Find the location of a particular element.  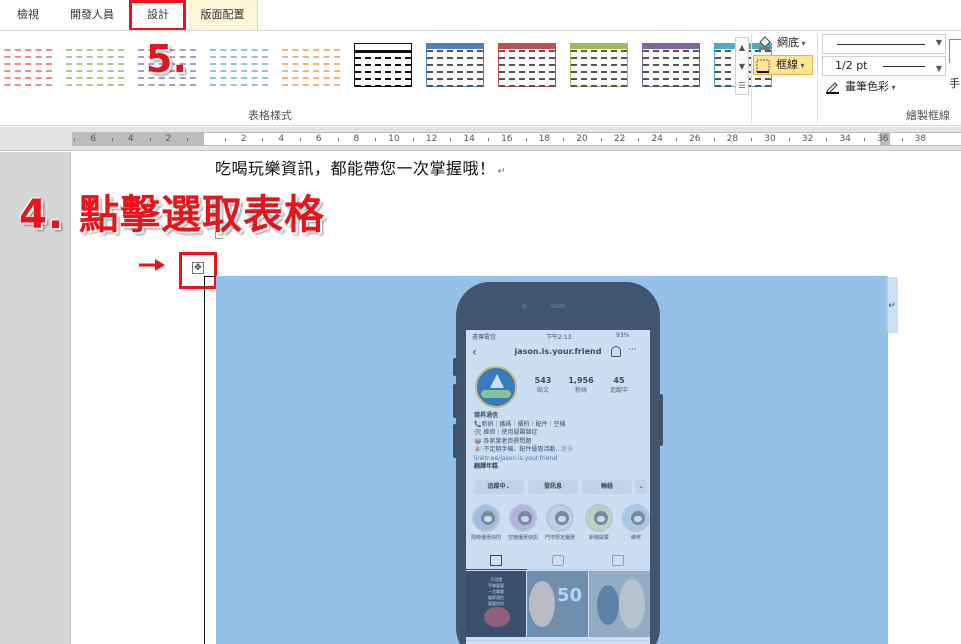

status-bar: 遠傳電信 下午2:13 93% is located at coordinates (558, 336).